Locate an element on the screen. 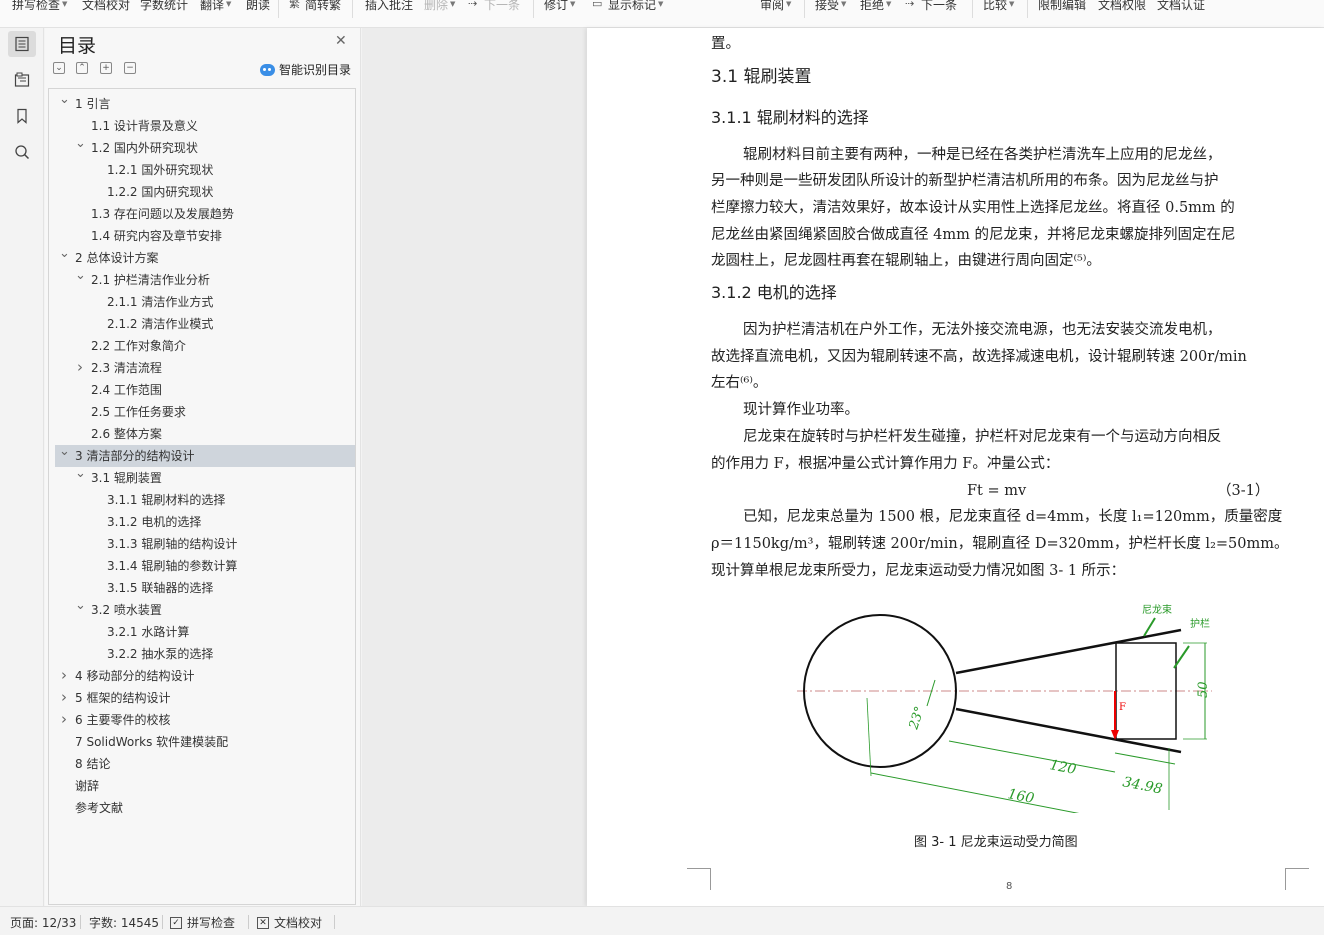 The width and height of the screenshot is (1324, 935). toc-item: ⌄ 2.1 护栏清洁作业分析 is located at coordinates (199, 279).